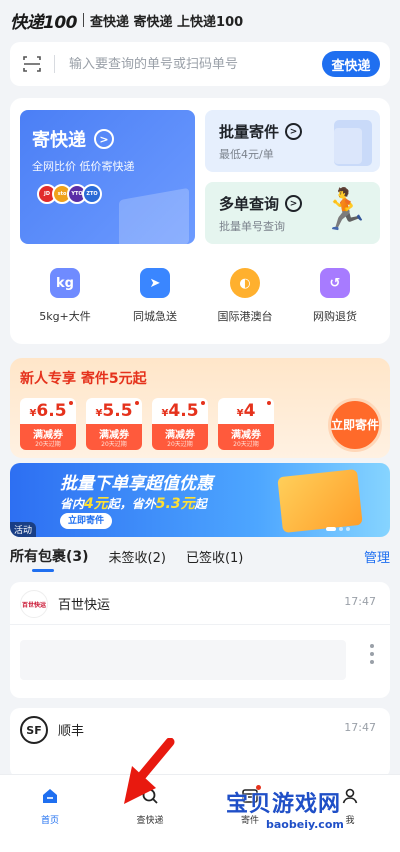 This screenshot has width=400, height=852. Describe the element at coordinates (96, 504) in the screenshot. I see `banner-price: 4元` at that location.